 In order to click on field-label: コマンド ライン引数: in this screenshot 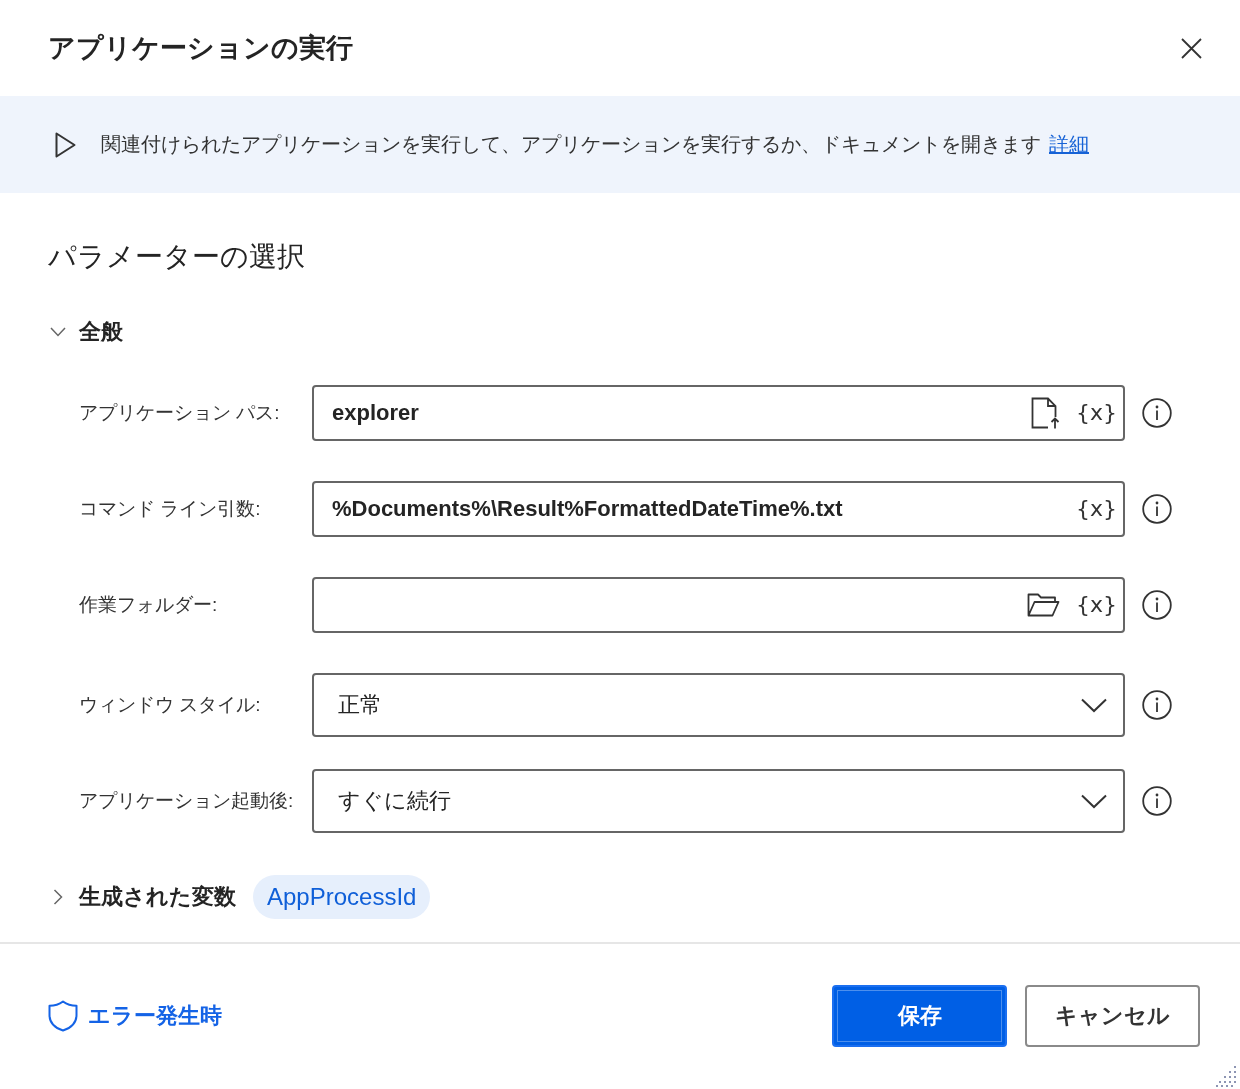, I will do `click(170, 509)`.